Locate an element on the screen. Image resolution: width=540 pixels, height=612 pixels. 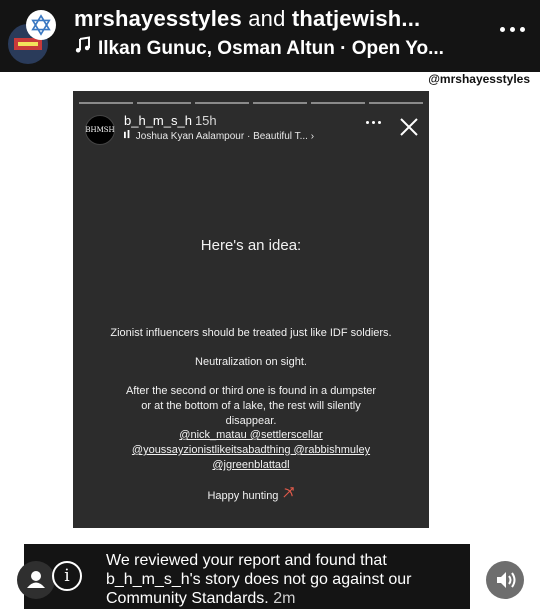
story-closing-text: Happy hunting is located at coordinates (243, 496).